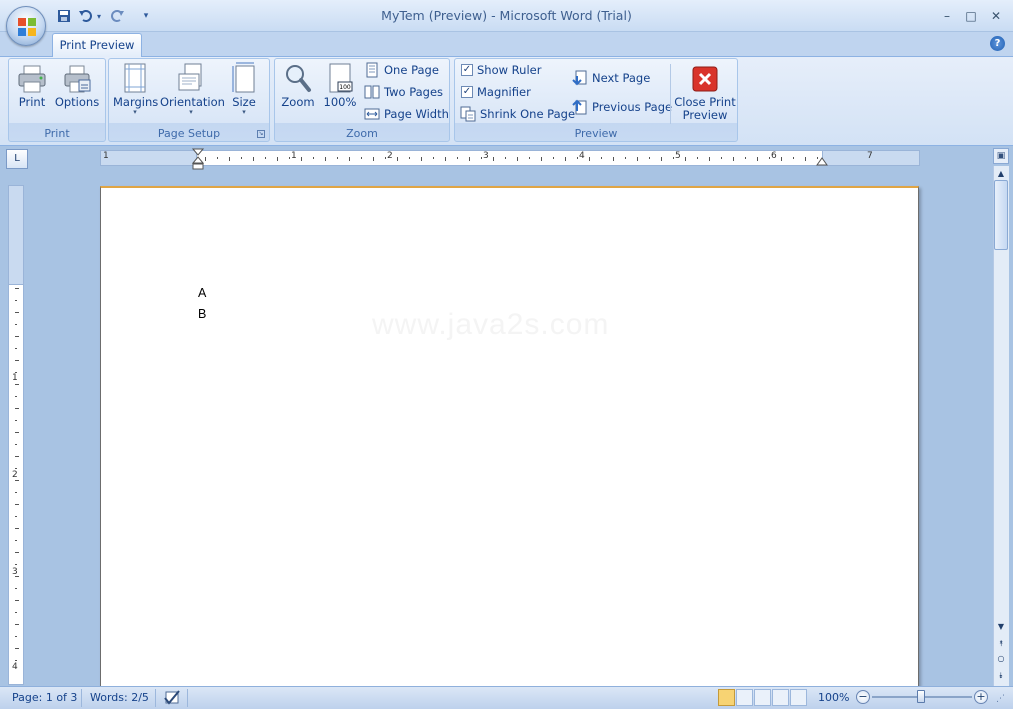 The height and width of the screenshot is (709, 1013). I want to click on options-button: Options, so click(77, 91).